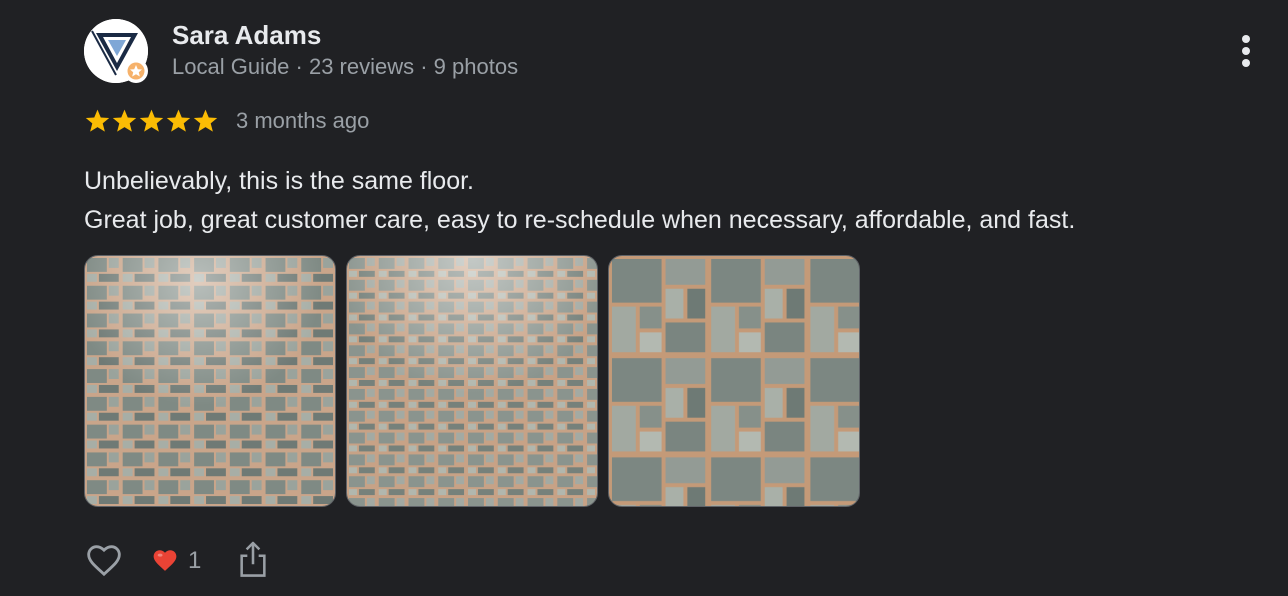 Image resolution: width=1288 pixels, height=596 pixels. Describe the element at coordinates (345, 66) in the screenshot. I see `reviewer-meta: Local Guide · 23 reviews · 9 photos` at that location.